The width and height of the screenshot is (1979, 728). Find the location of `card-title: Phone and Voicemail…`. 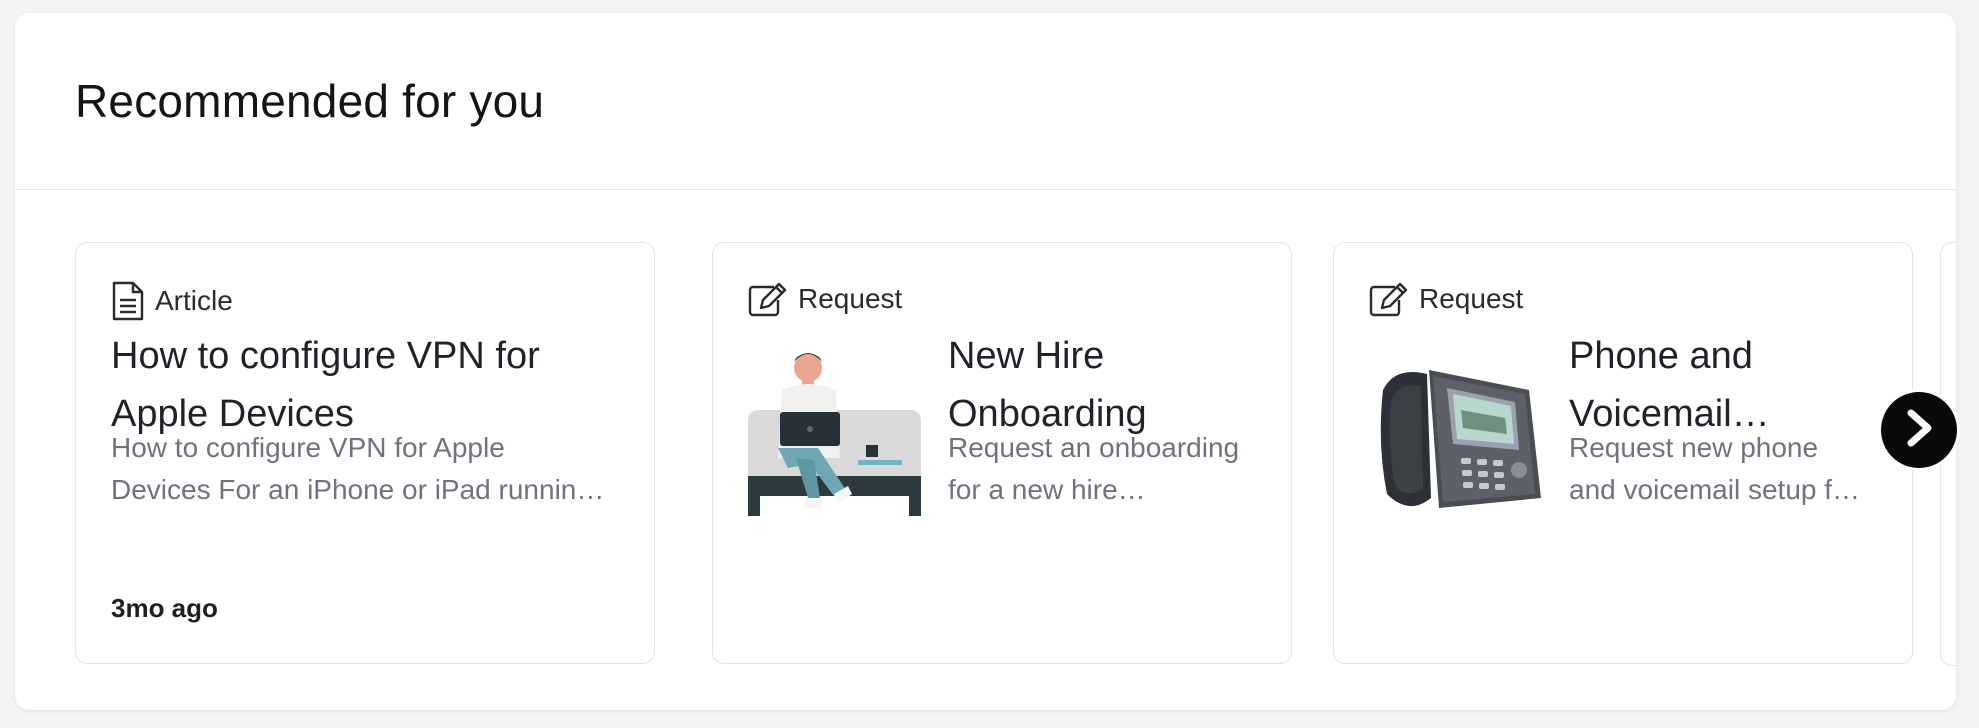

card-title: Phone and Voicemail… is located at coordinates (1669, 385).